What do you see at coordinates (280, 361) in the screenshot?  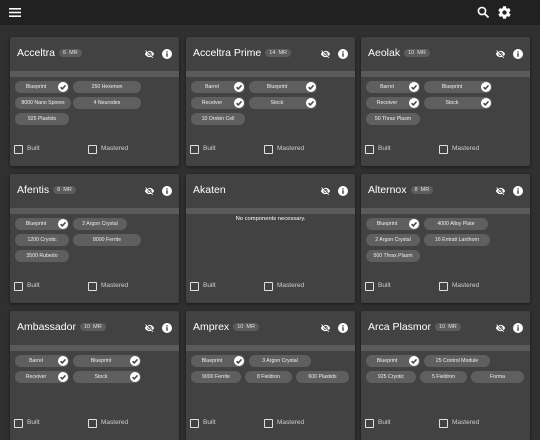 I see `component-chip: 3 Argon Crystal` at bounding box center [280, 361].